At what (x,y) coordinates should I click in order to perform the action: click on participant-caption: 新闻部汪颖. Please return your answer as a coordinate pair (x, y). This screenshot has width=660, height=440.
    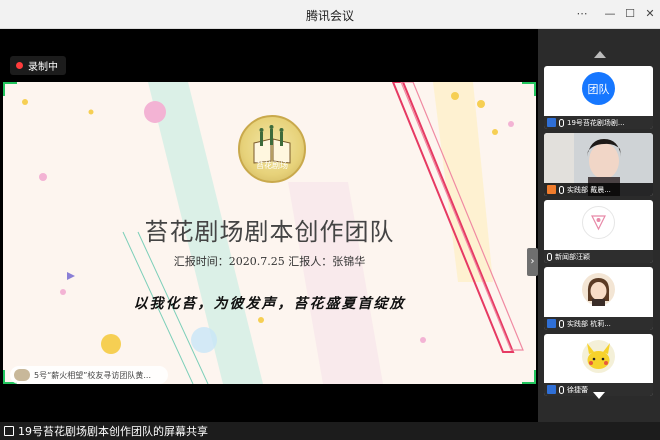
    Looking at the image, I should click on (598, 256).